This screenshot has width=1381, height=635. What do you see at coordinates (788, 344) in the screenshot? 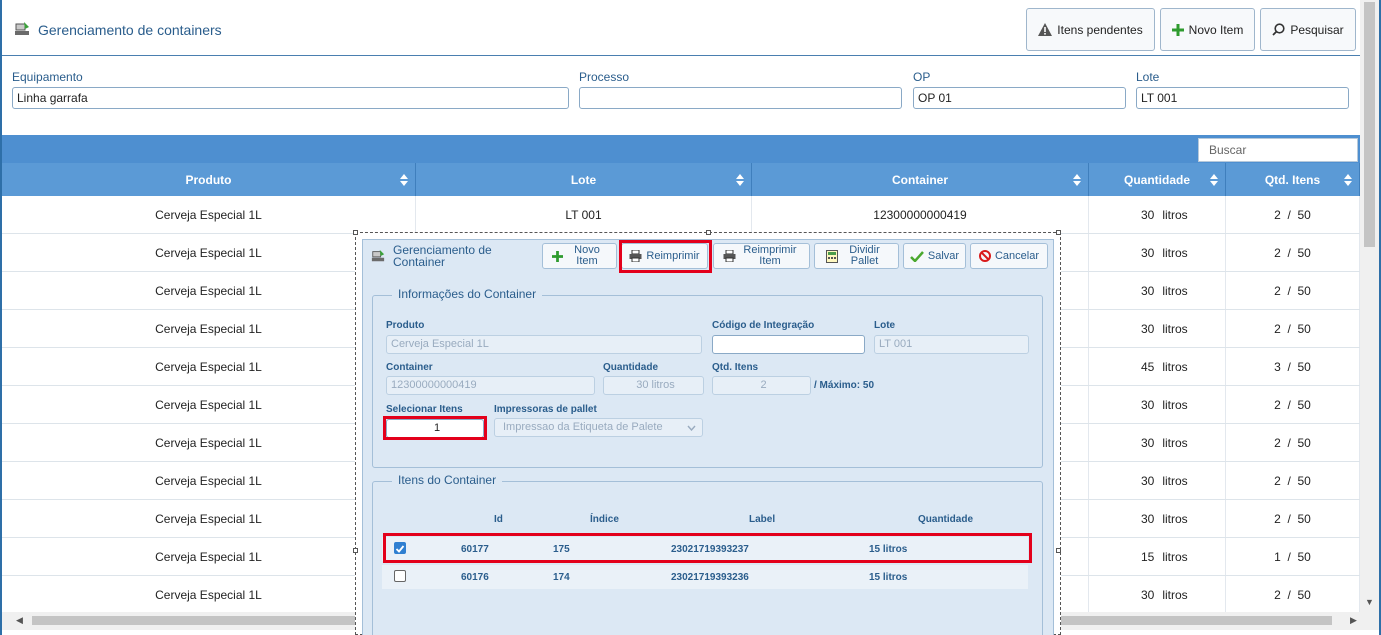
I see `codigo-integracao-field` at bounding box center [788, 344].